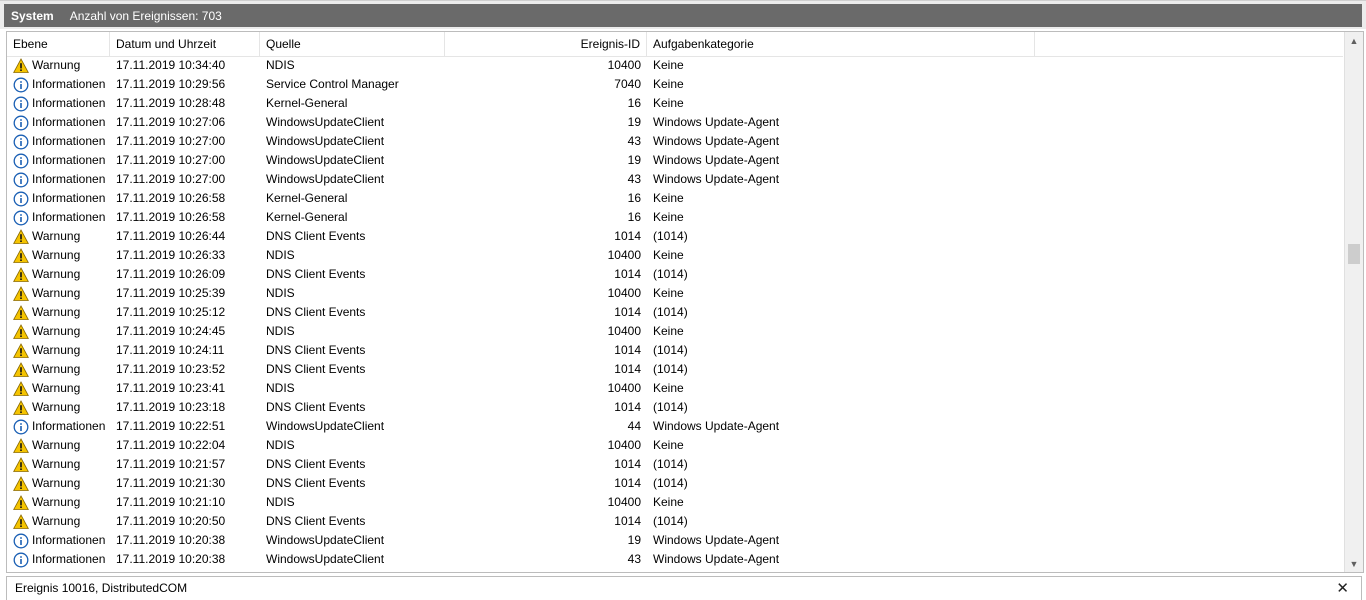  I want to click on table-row: Warnung 17.11.2019 10:24:45 NDIS 10400 Keine, so click(675, 331).